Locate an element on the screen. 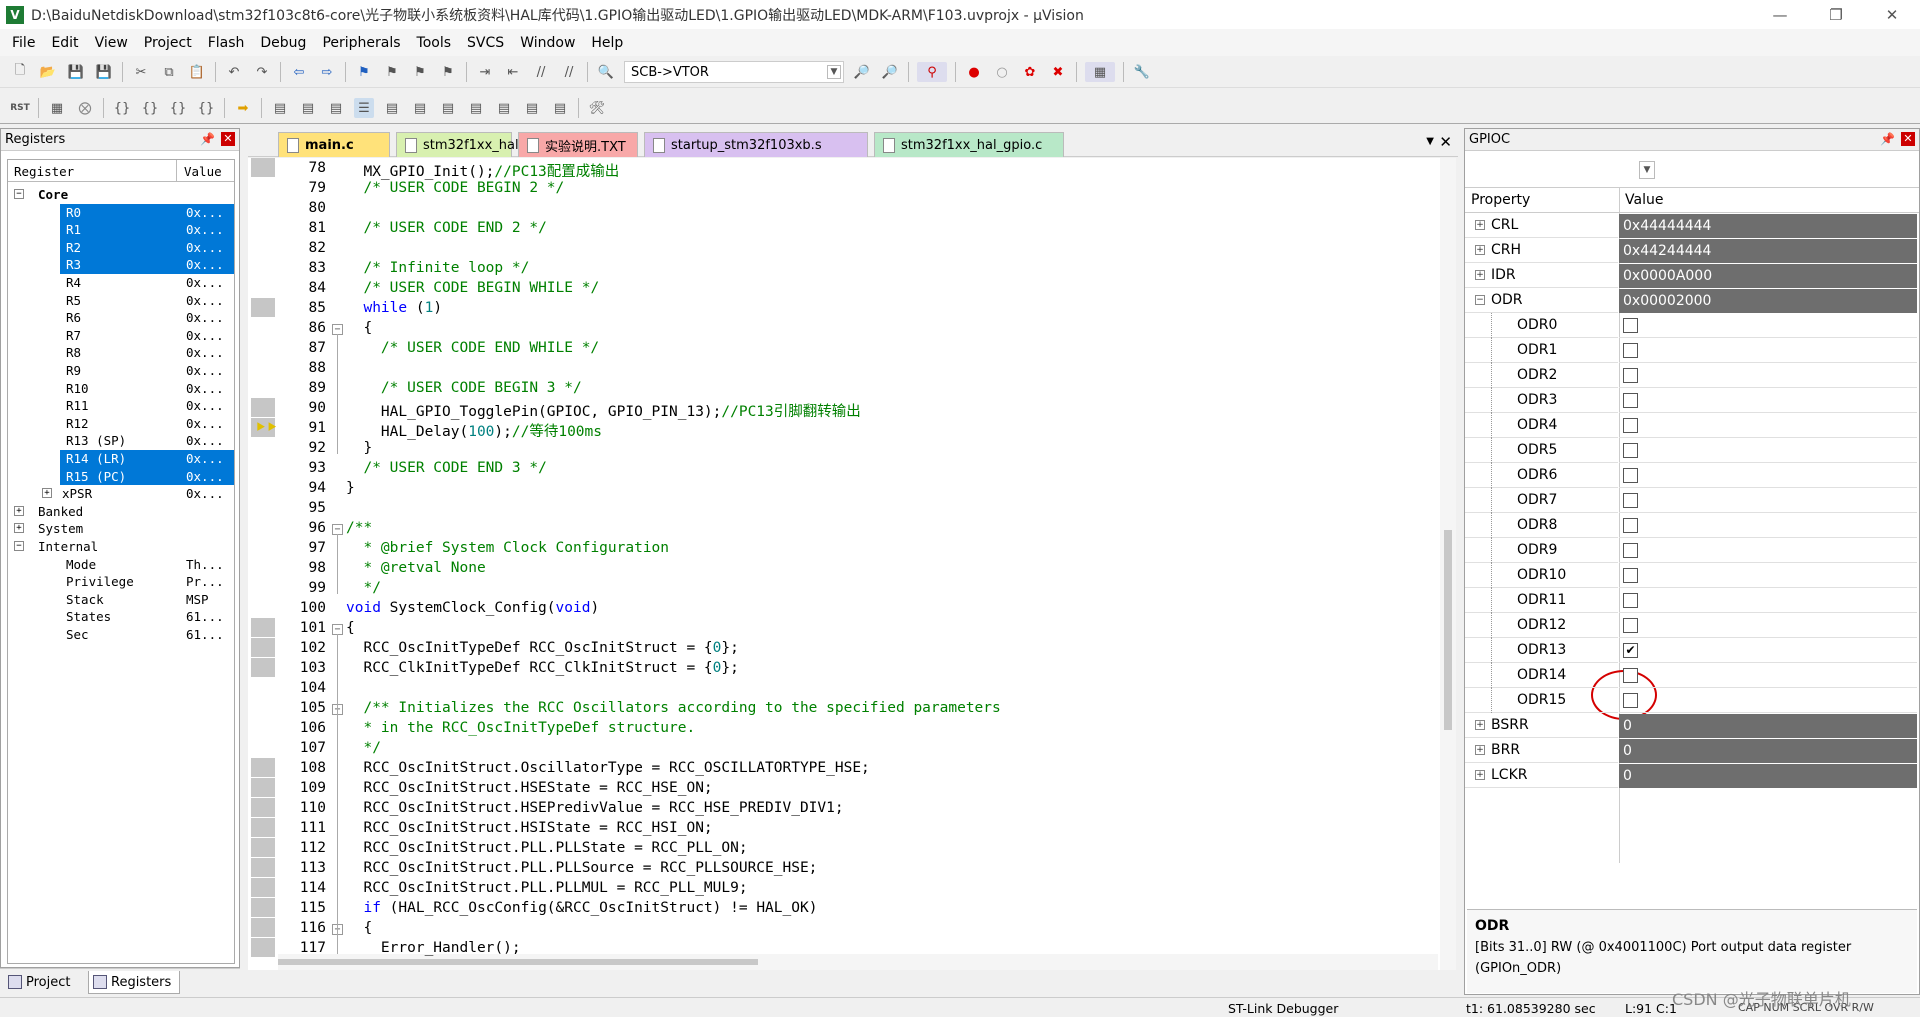  code-line: 78 MX_GPIO_Init();//PC13配置成输出 is located at coordinates (848, 170).